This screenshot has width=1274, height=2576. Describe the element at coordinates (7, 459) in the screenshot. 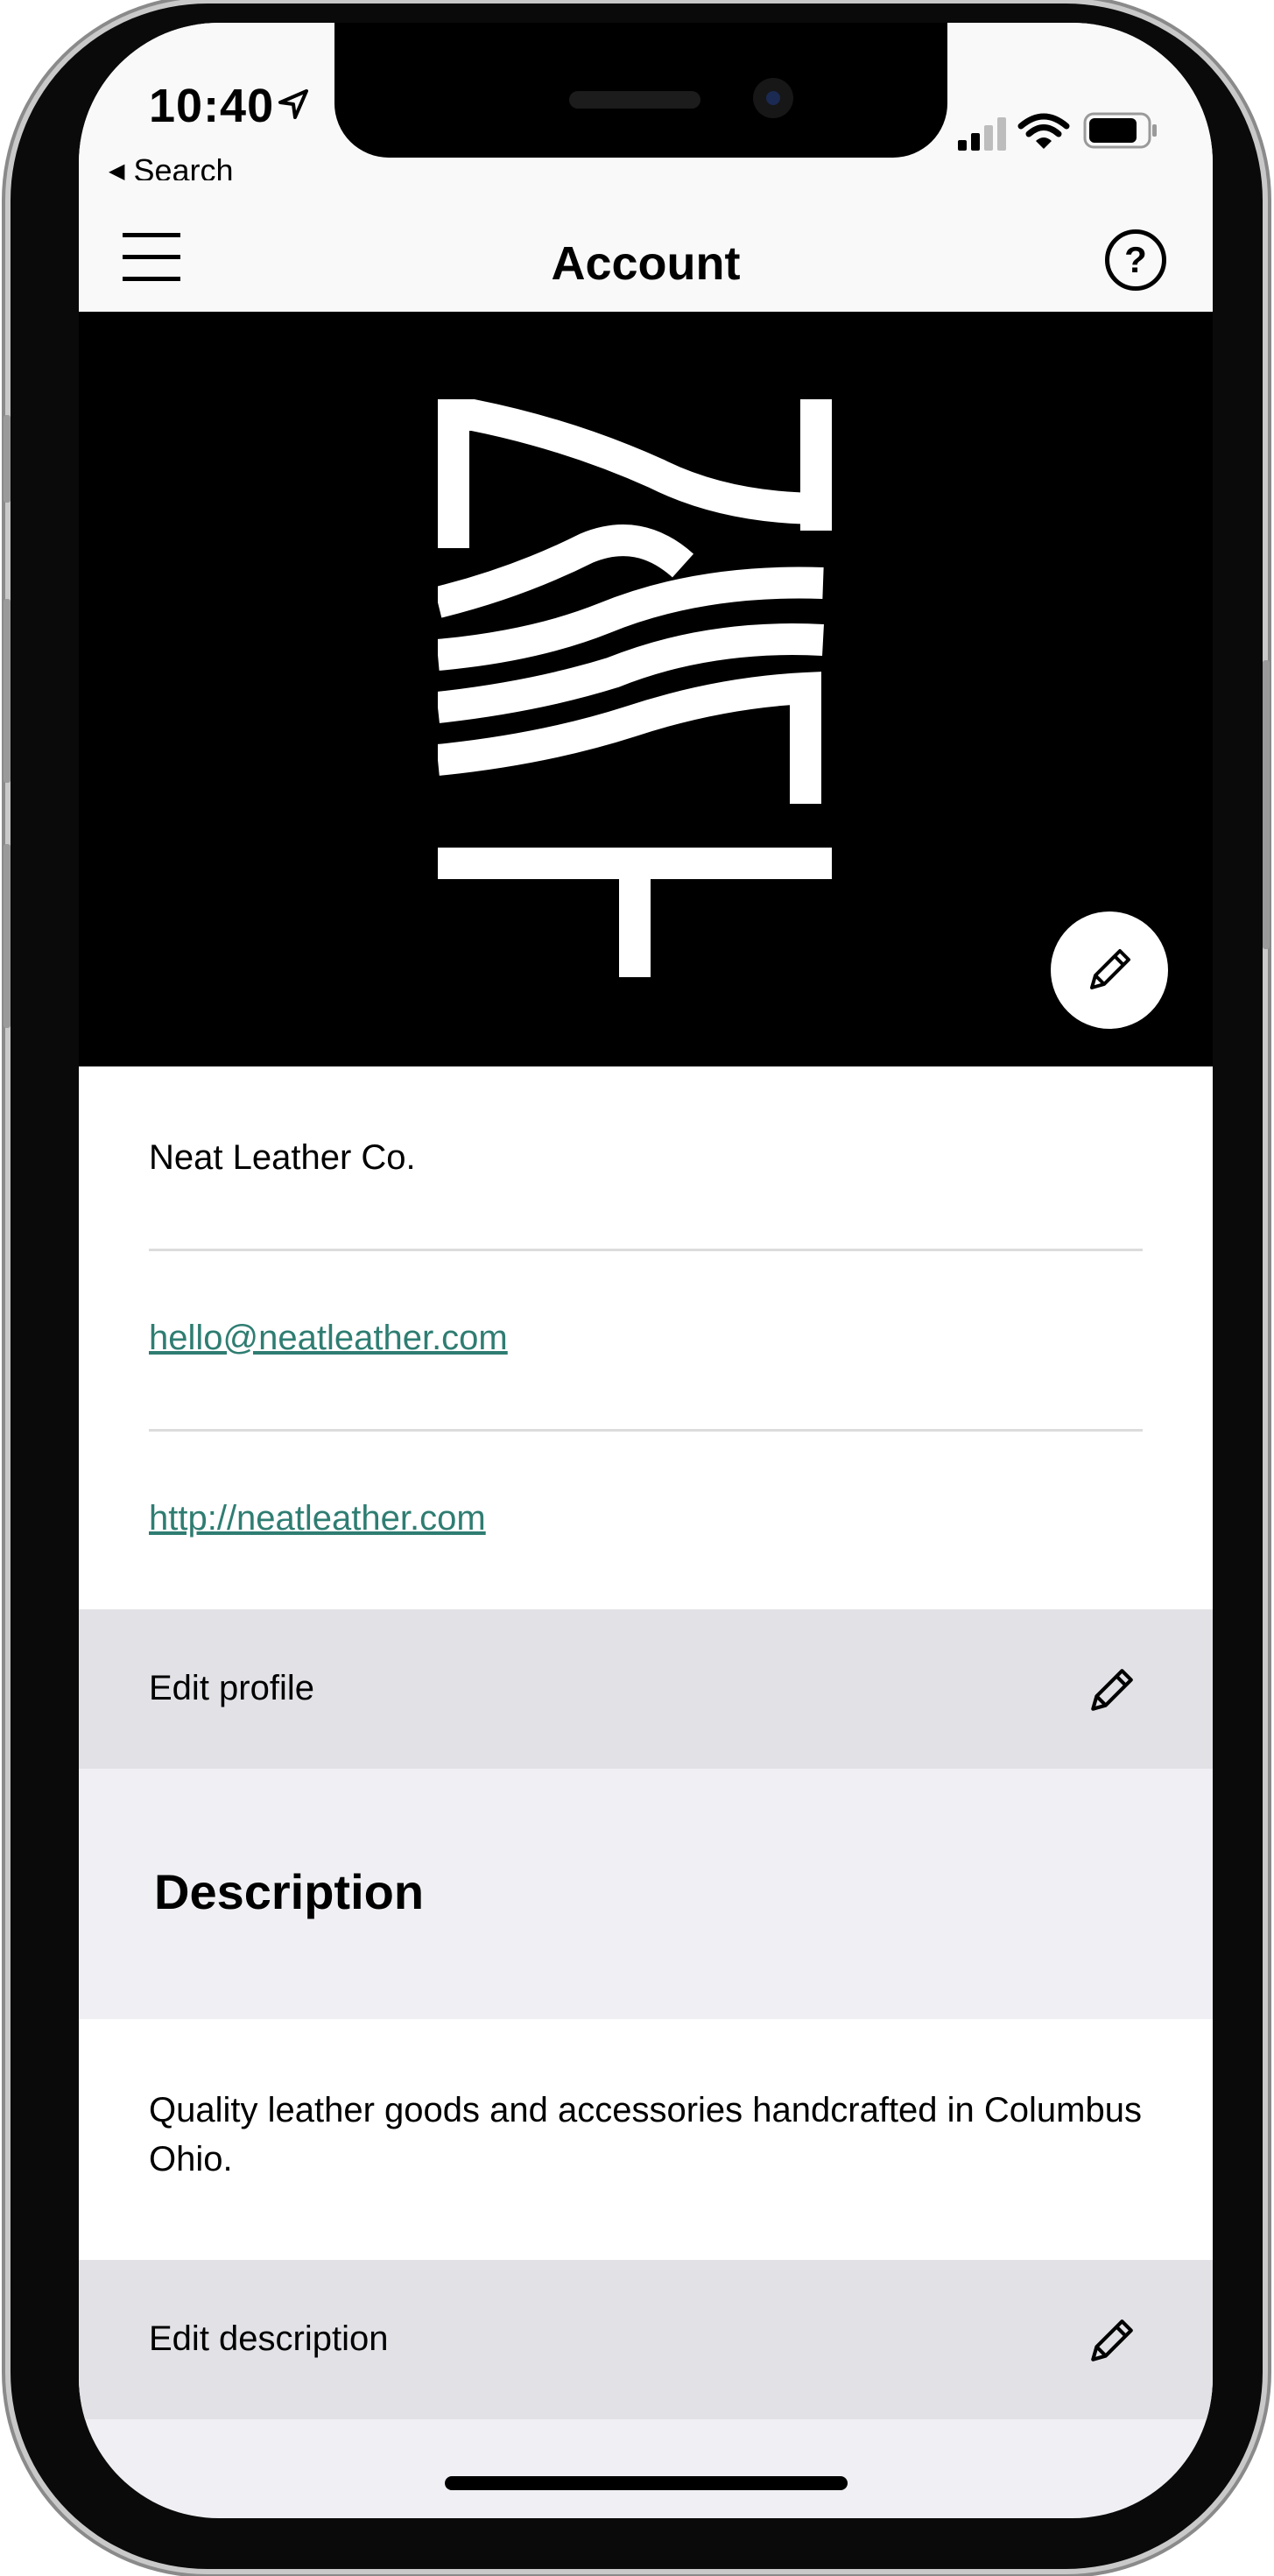

I see `mute-switch` at that location.